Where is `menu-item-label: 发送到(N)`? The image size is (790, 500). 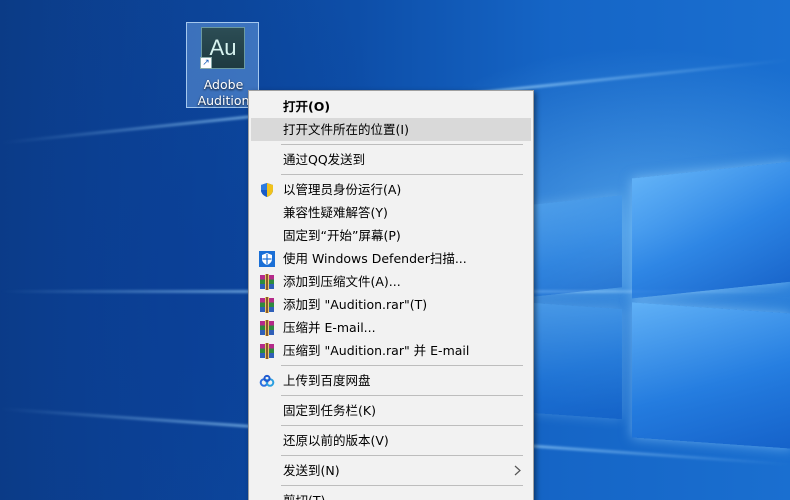
menu-item-label: 发送到(N) is located at coordinates (311, 470).